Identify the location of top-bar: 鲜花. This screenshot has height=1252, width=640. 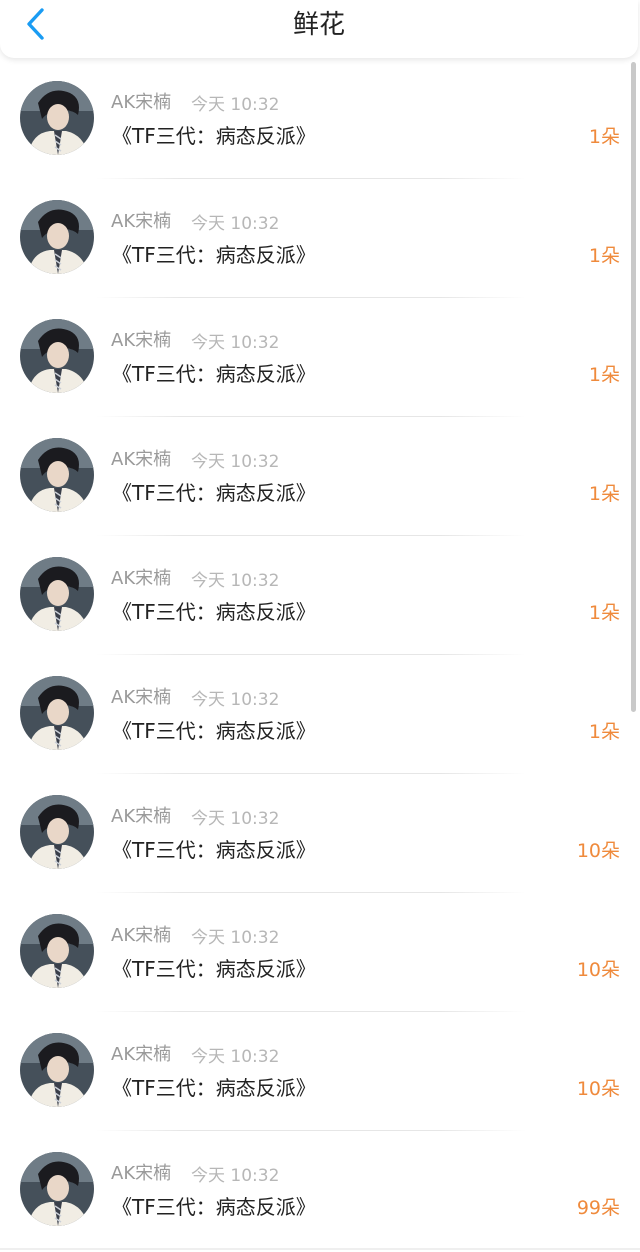
(319, 29).